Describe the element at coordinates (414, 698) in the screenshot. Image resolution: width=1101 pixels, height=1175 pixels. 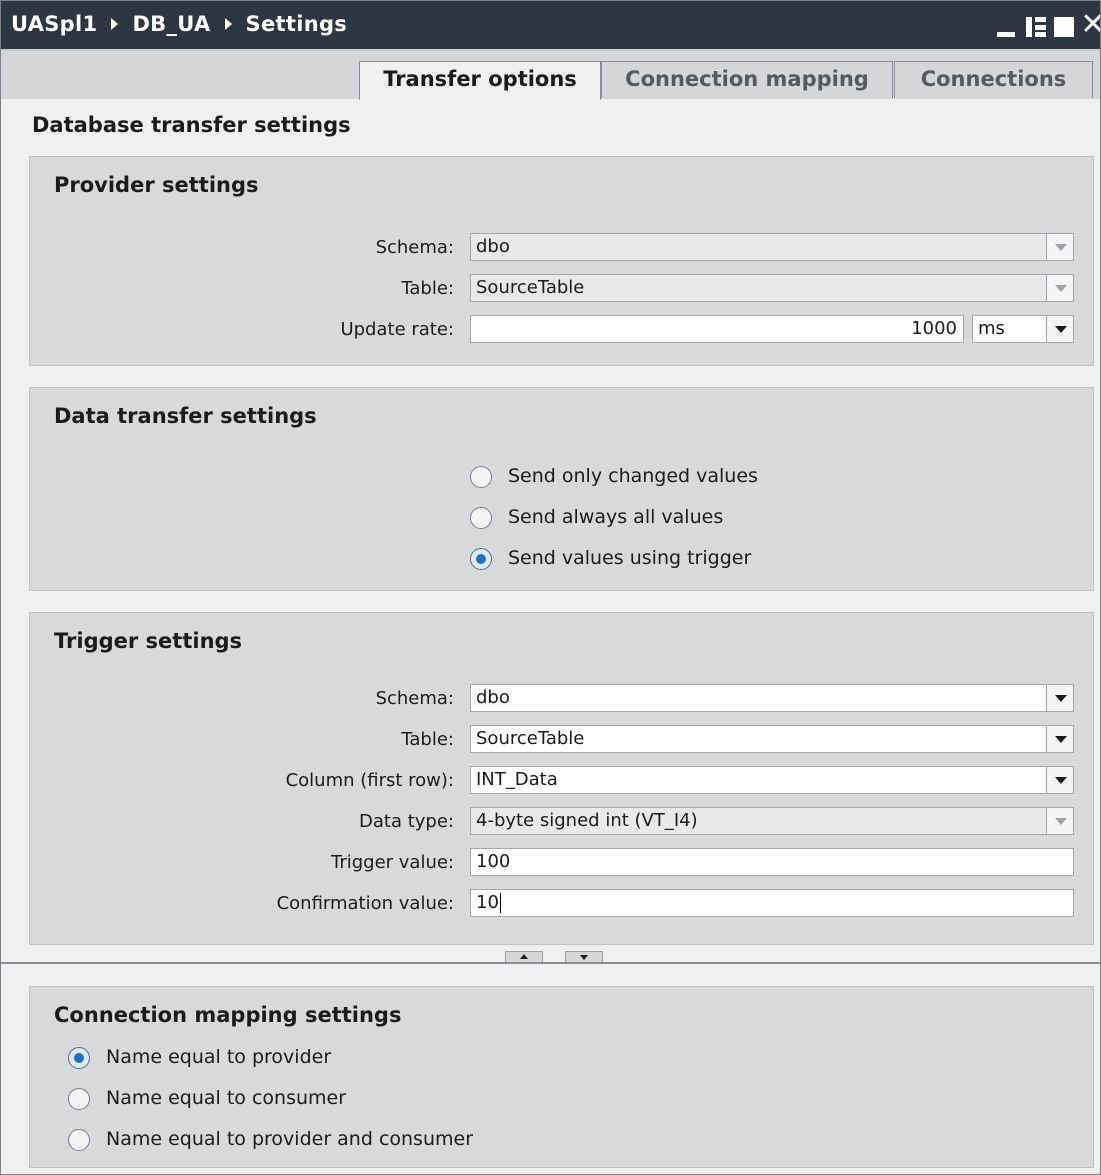
I see `trigger-schema-label: Schema:` at that location.